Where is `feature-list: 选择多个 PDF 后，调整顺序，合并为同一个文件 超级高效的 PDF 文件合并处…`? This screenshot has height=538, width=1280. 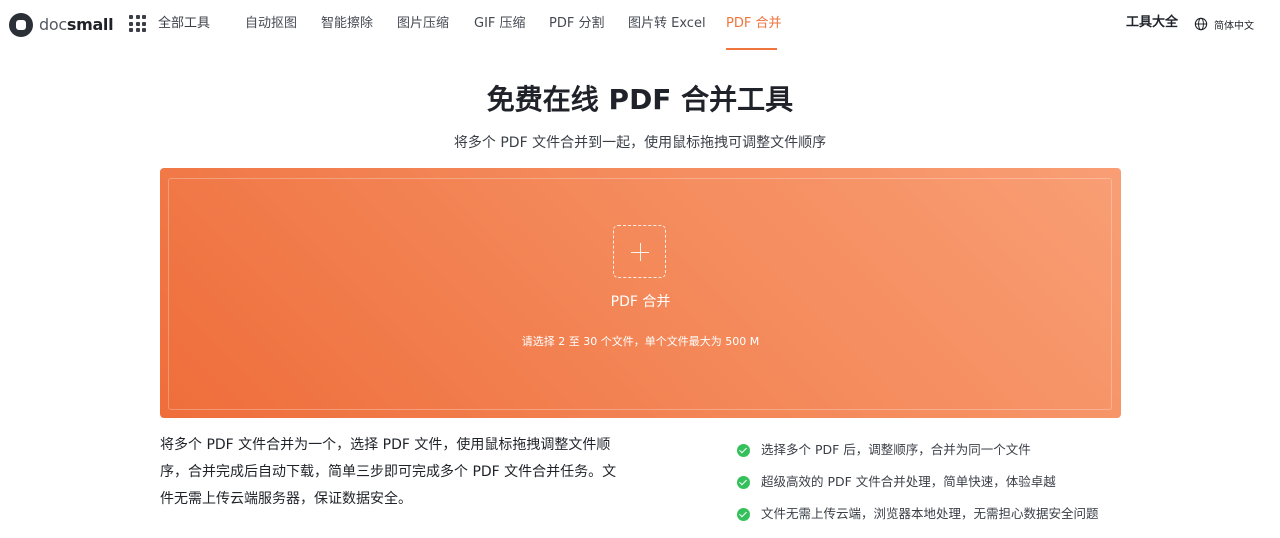
feature-list: 选择多个 PDF 后，调整顺序，合并为同一个文件 超级高效的 PDF 文件合并处… is located at coordinates (947, 482).